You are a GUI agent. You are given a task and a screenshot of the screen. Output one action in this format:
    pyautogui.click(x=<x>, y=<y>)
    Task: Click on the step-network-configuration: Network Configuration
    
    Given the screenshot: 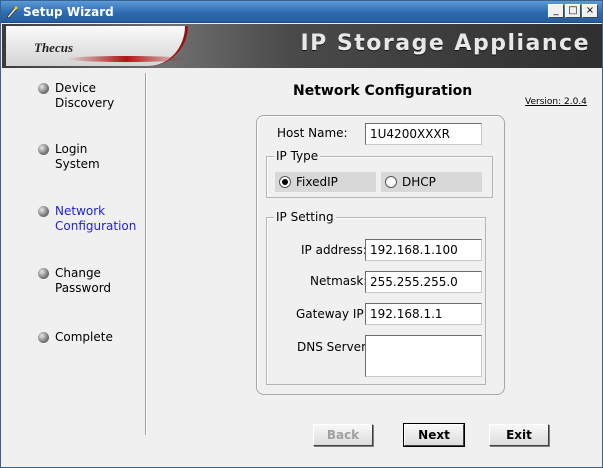 What is the action you would take?
    pyautogui.click(x=91, y=219)
    